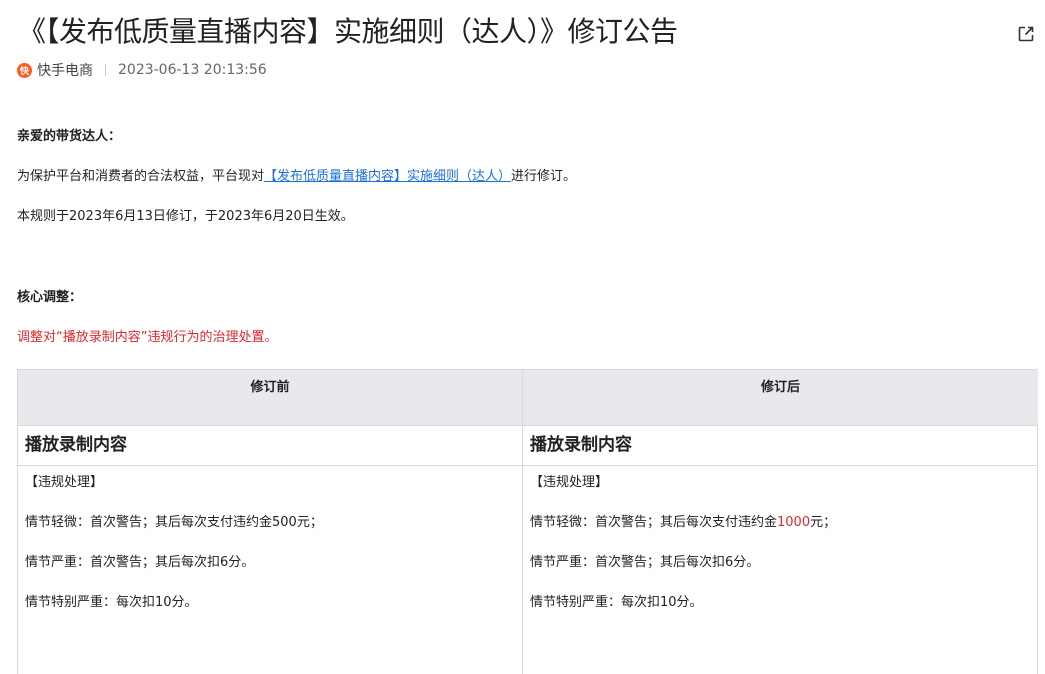  What do you see at coordinates (105, 70) in the screenshot?
I see `meta-divider` at bounding box center [105, 70].